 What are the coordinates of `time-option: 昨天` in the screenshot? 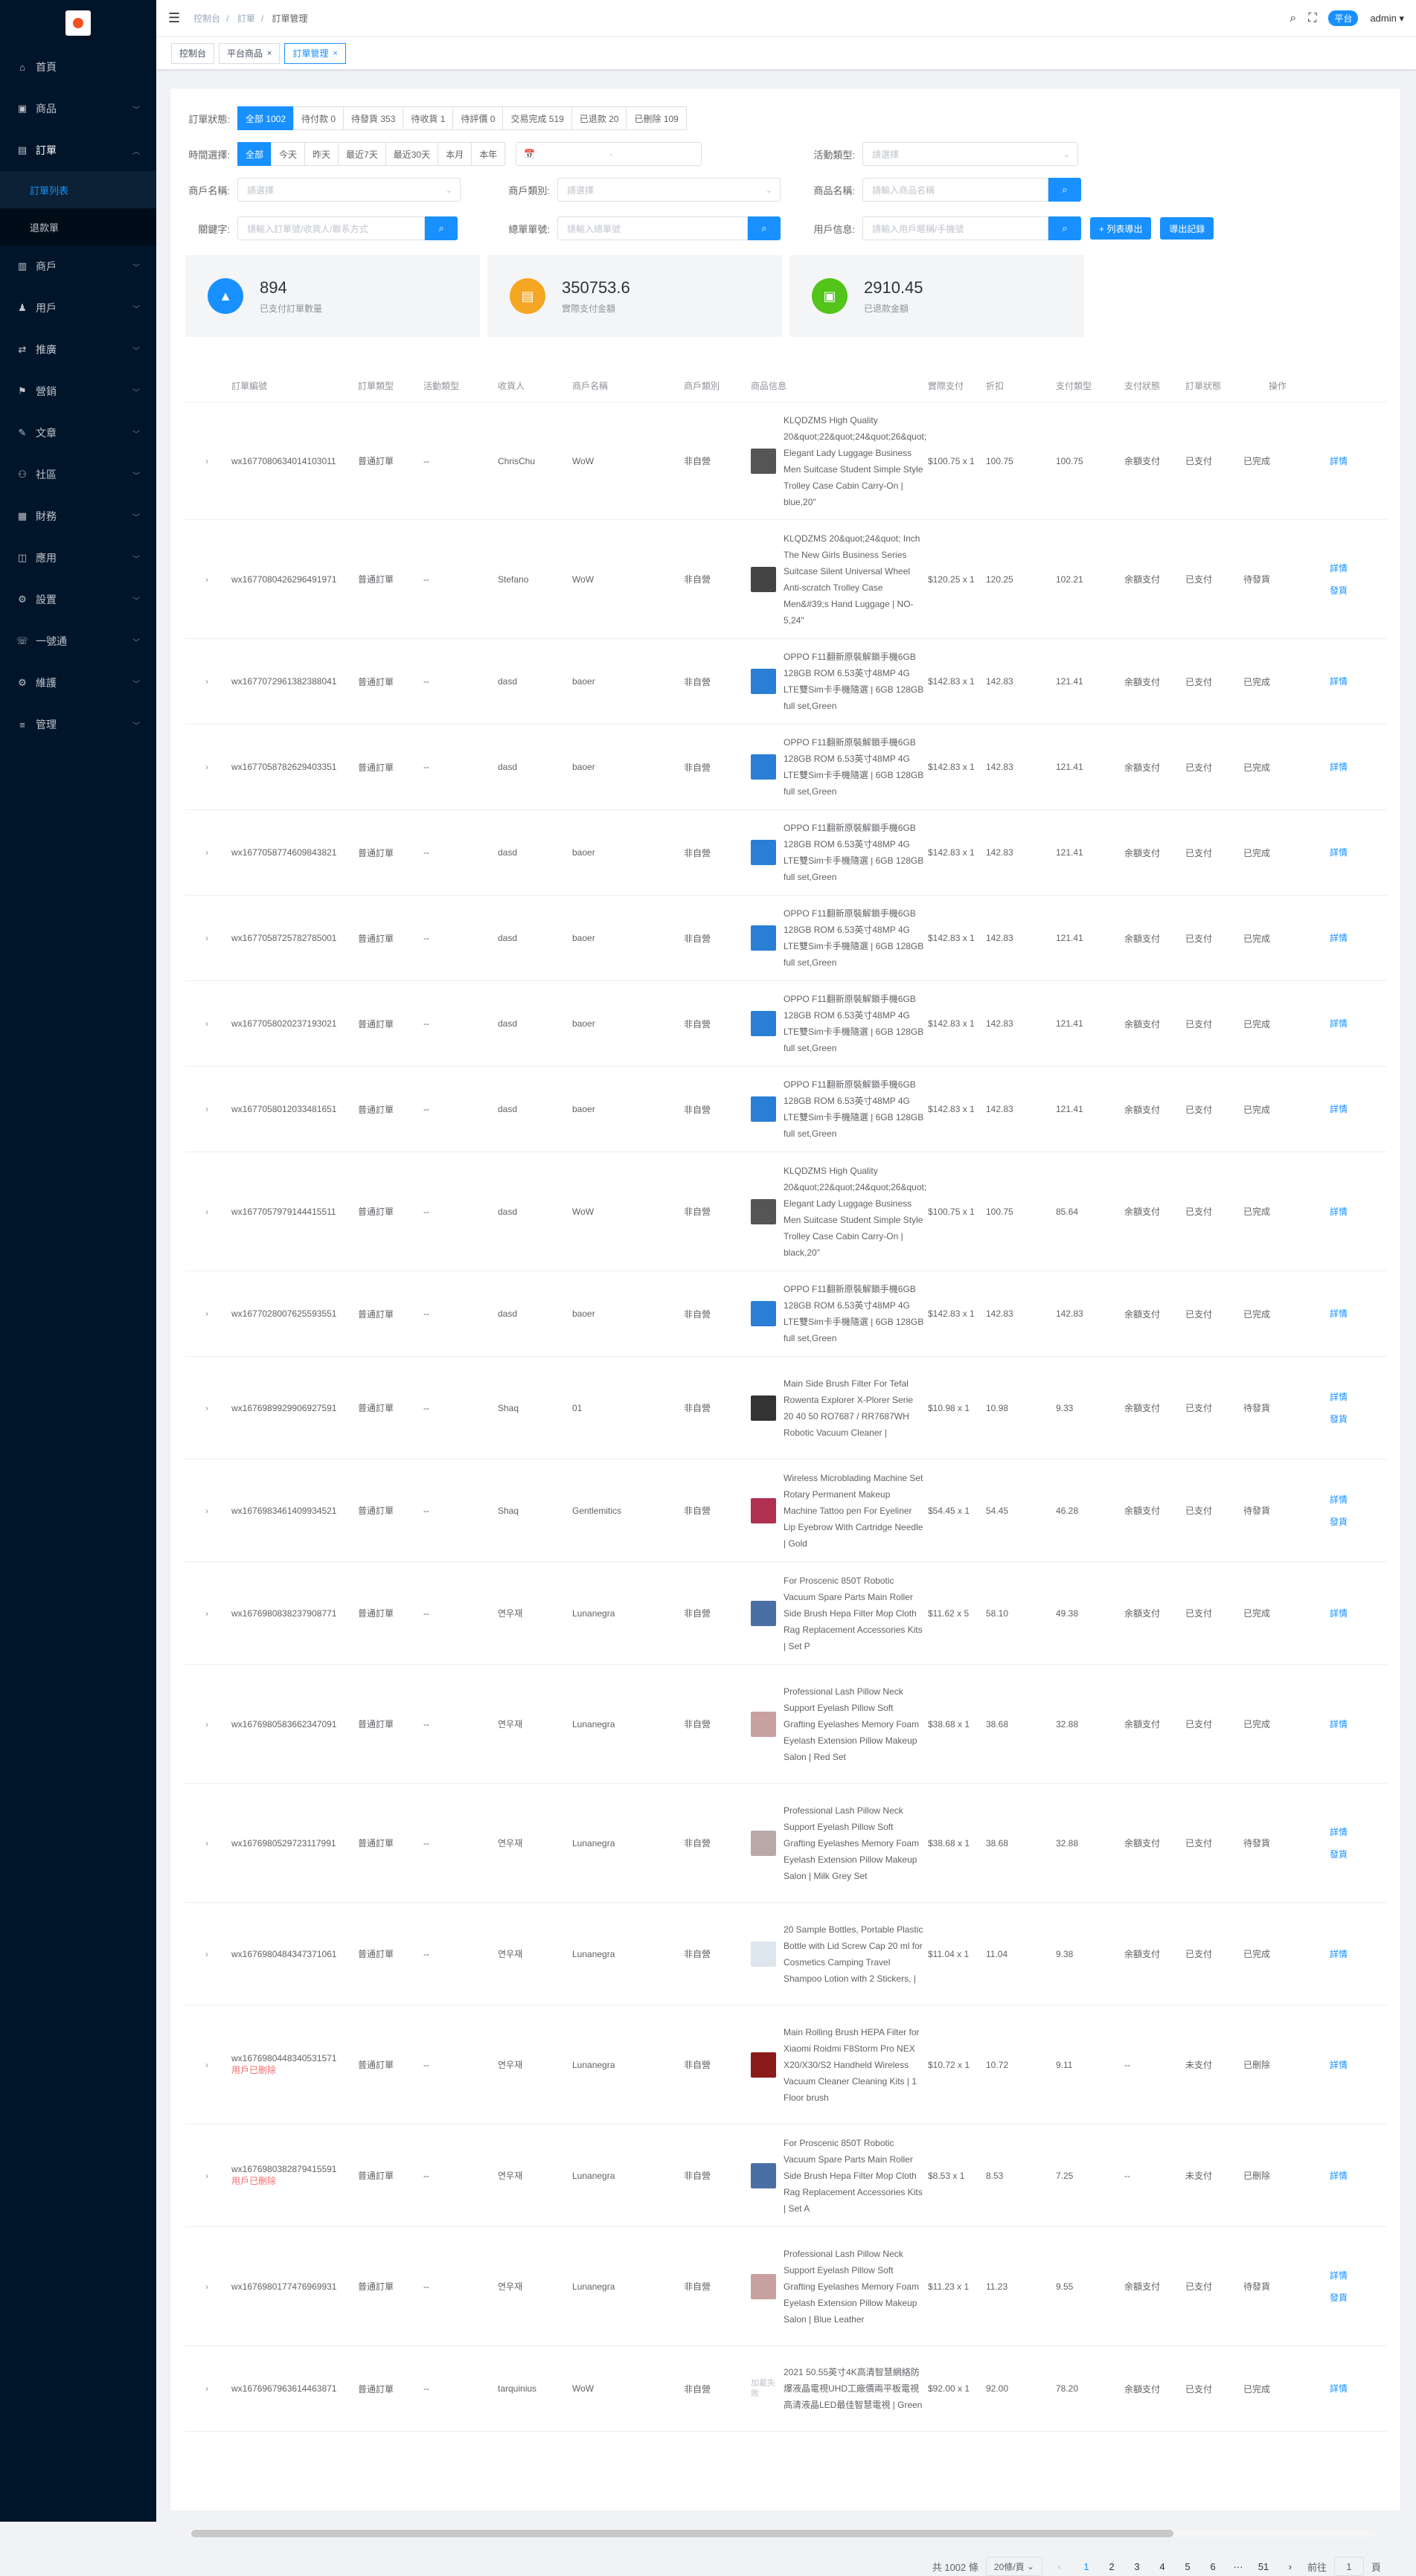 It's located at (321, 154).